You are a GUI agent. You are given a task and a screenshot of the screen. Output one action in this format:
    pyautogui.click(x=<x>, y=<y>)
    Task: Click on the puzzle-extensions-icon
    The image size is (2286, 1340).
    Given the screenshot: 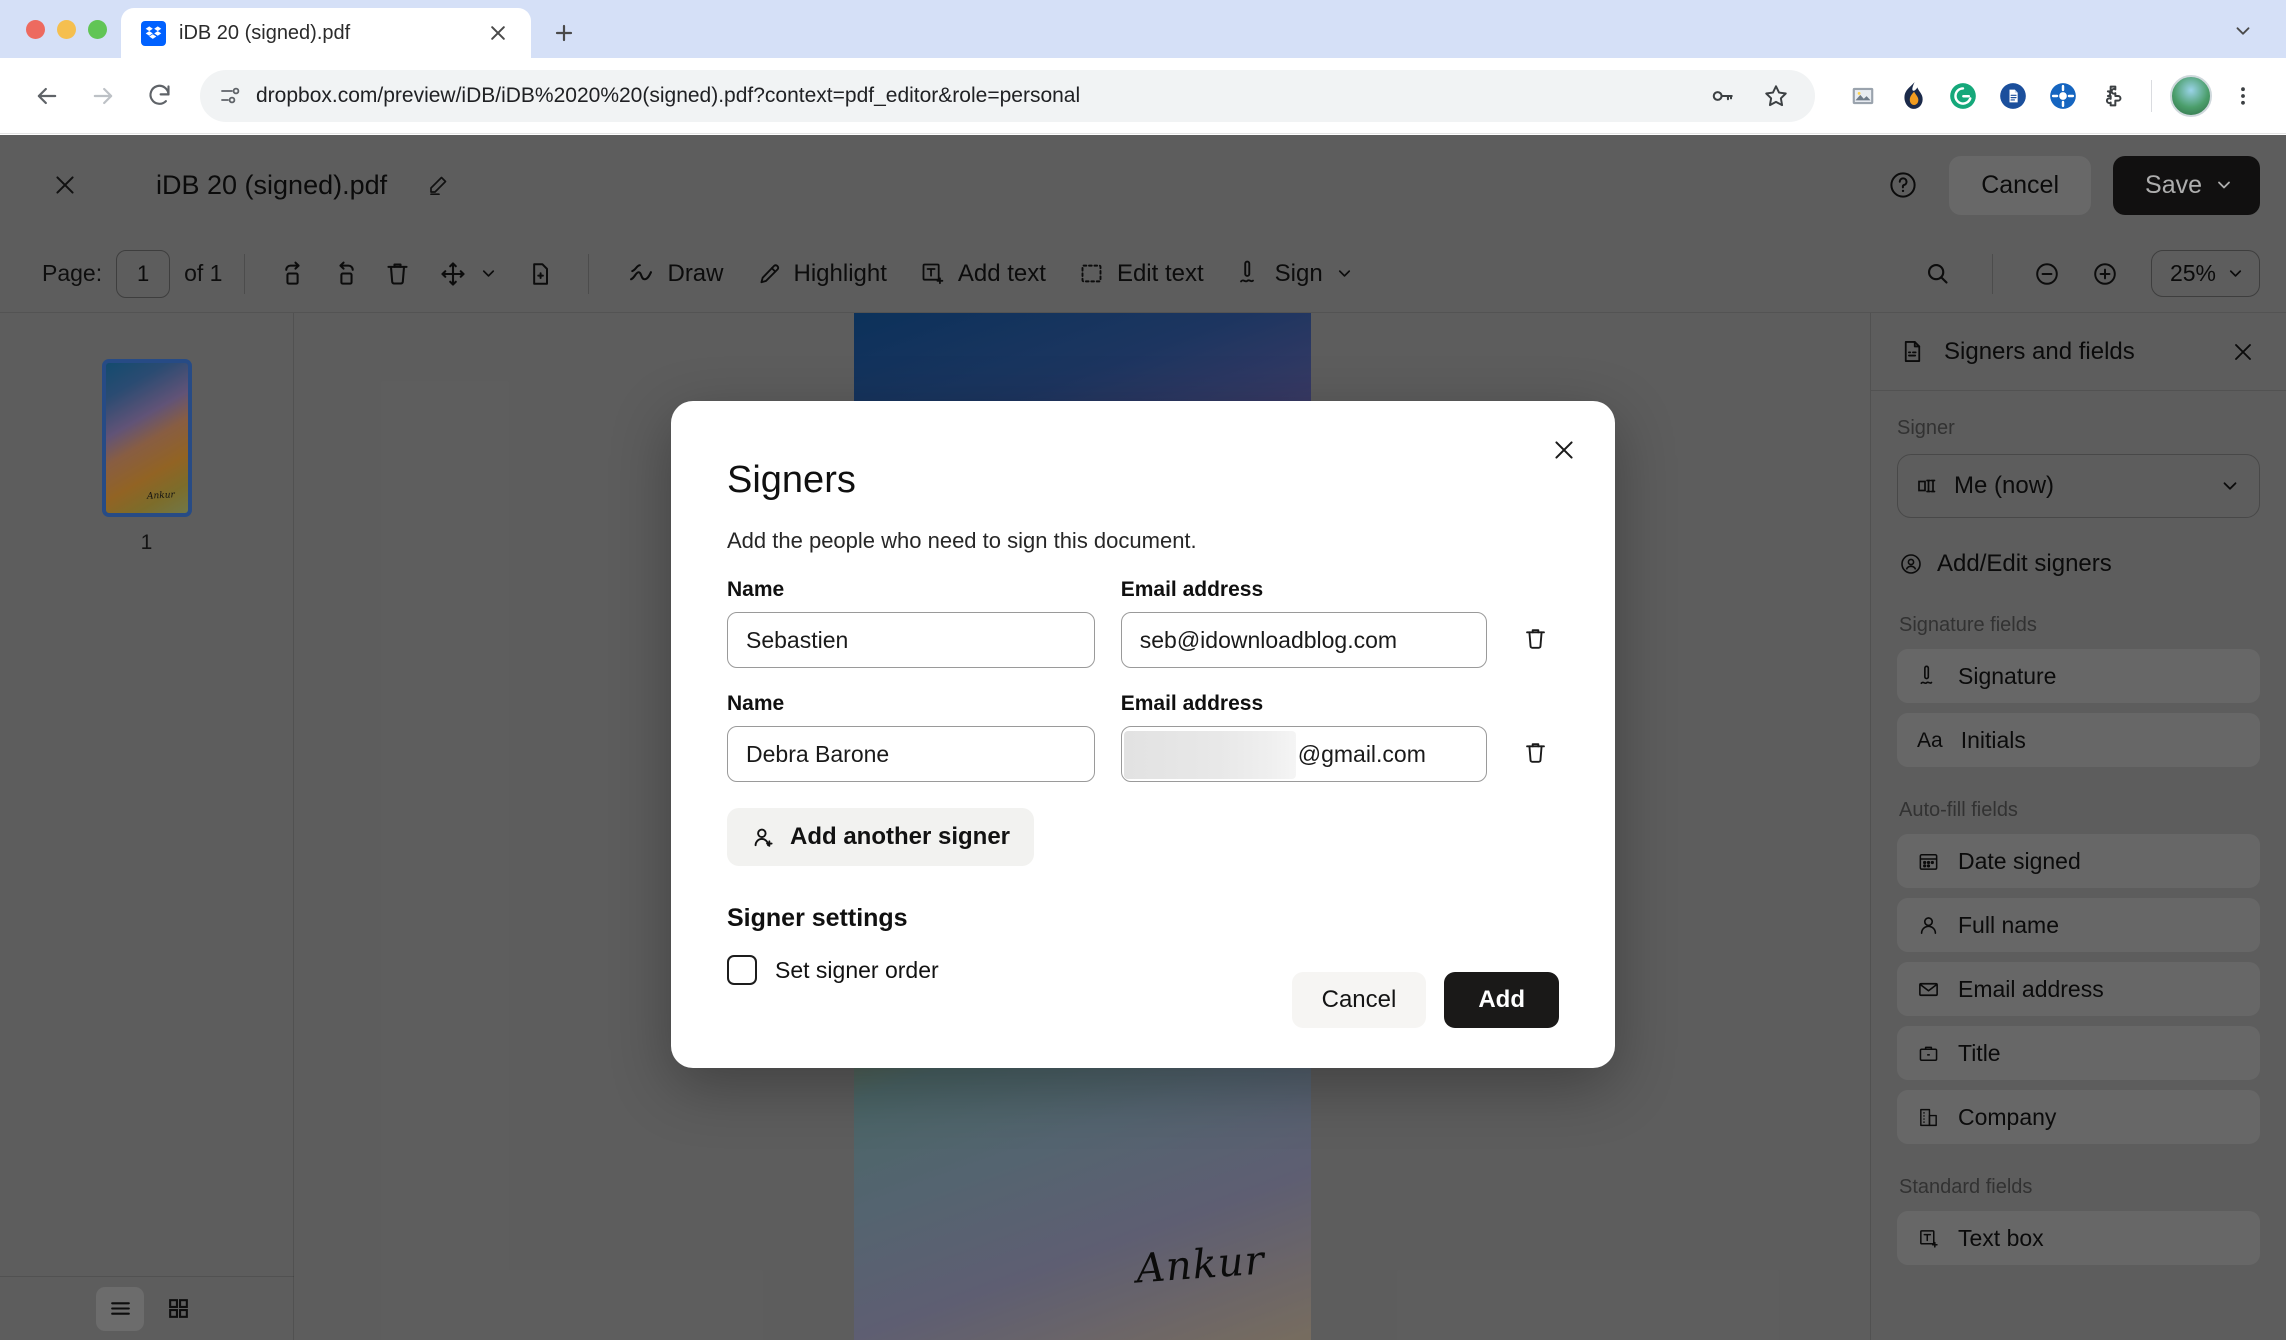 What is the action you would take?
    pyautogui.click(x=2113, y=96)
    